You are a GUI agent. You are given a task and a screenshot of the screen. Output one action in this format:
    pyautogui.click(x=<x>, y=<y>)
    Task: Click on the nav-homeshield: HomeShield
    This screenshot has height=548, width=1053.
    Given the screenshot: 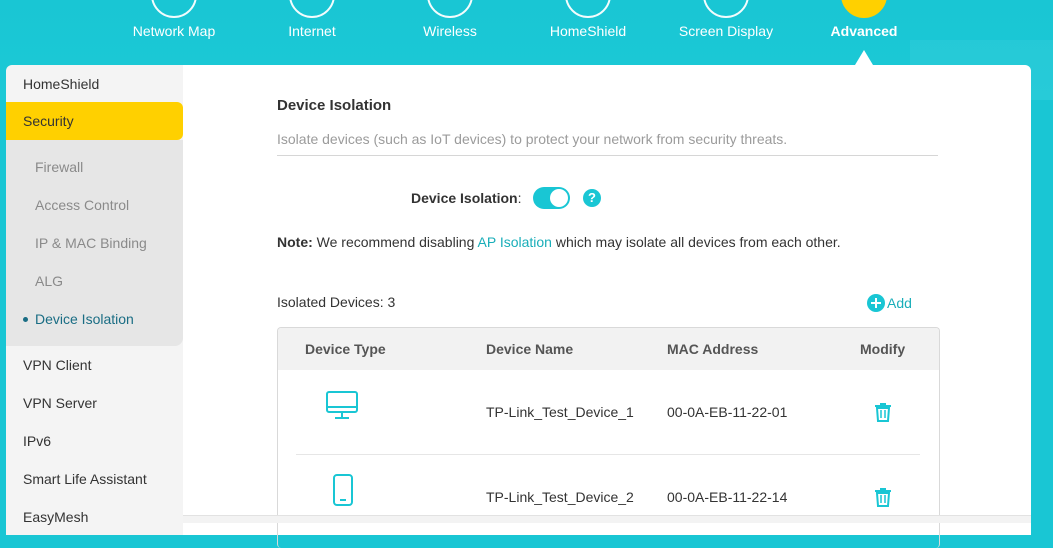 What is the action you would take?
    pyautogui.click(x=588, y=30)
    